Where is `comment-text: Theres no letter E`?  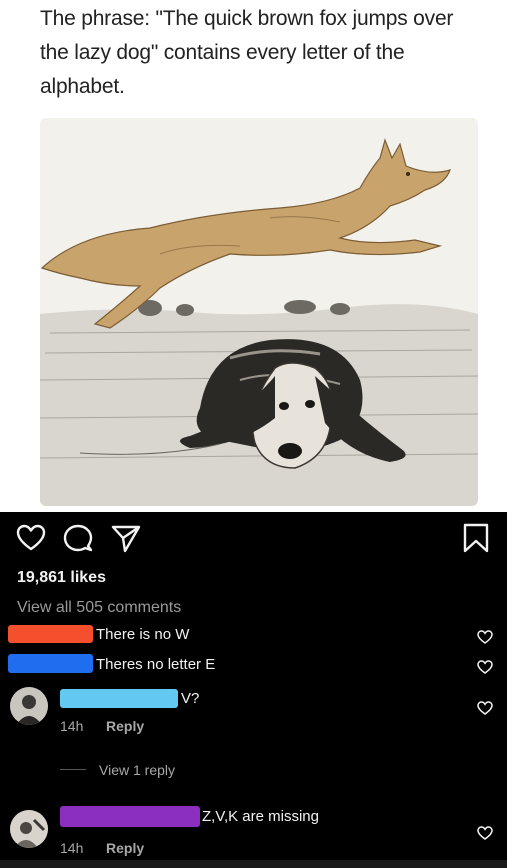
comment-text: Theres no letter E is located at coordinates (156, 664).